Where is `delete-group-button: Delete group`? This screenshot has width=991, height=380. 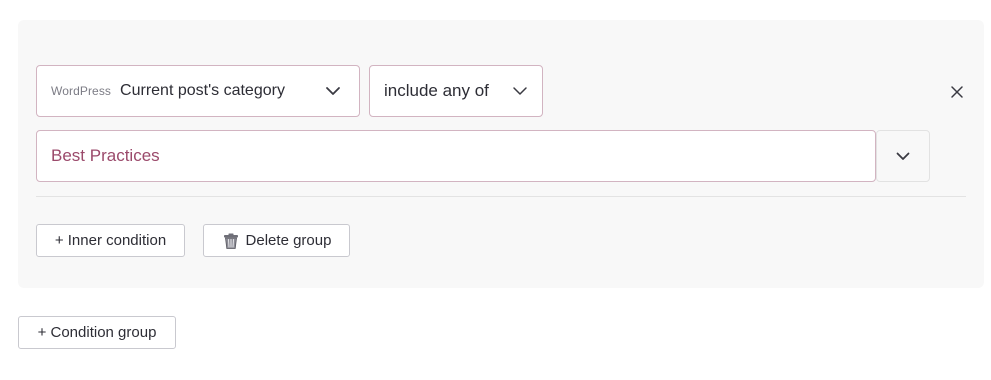 delete-group-button: Delete group is located at coordinates (276, 240).